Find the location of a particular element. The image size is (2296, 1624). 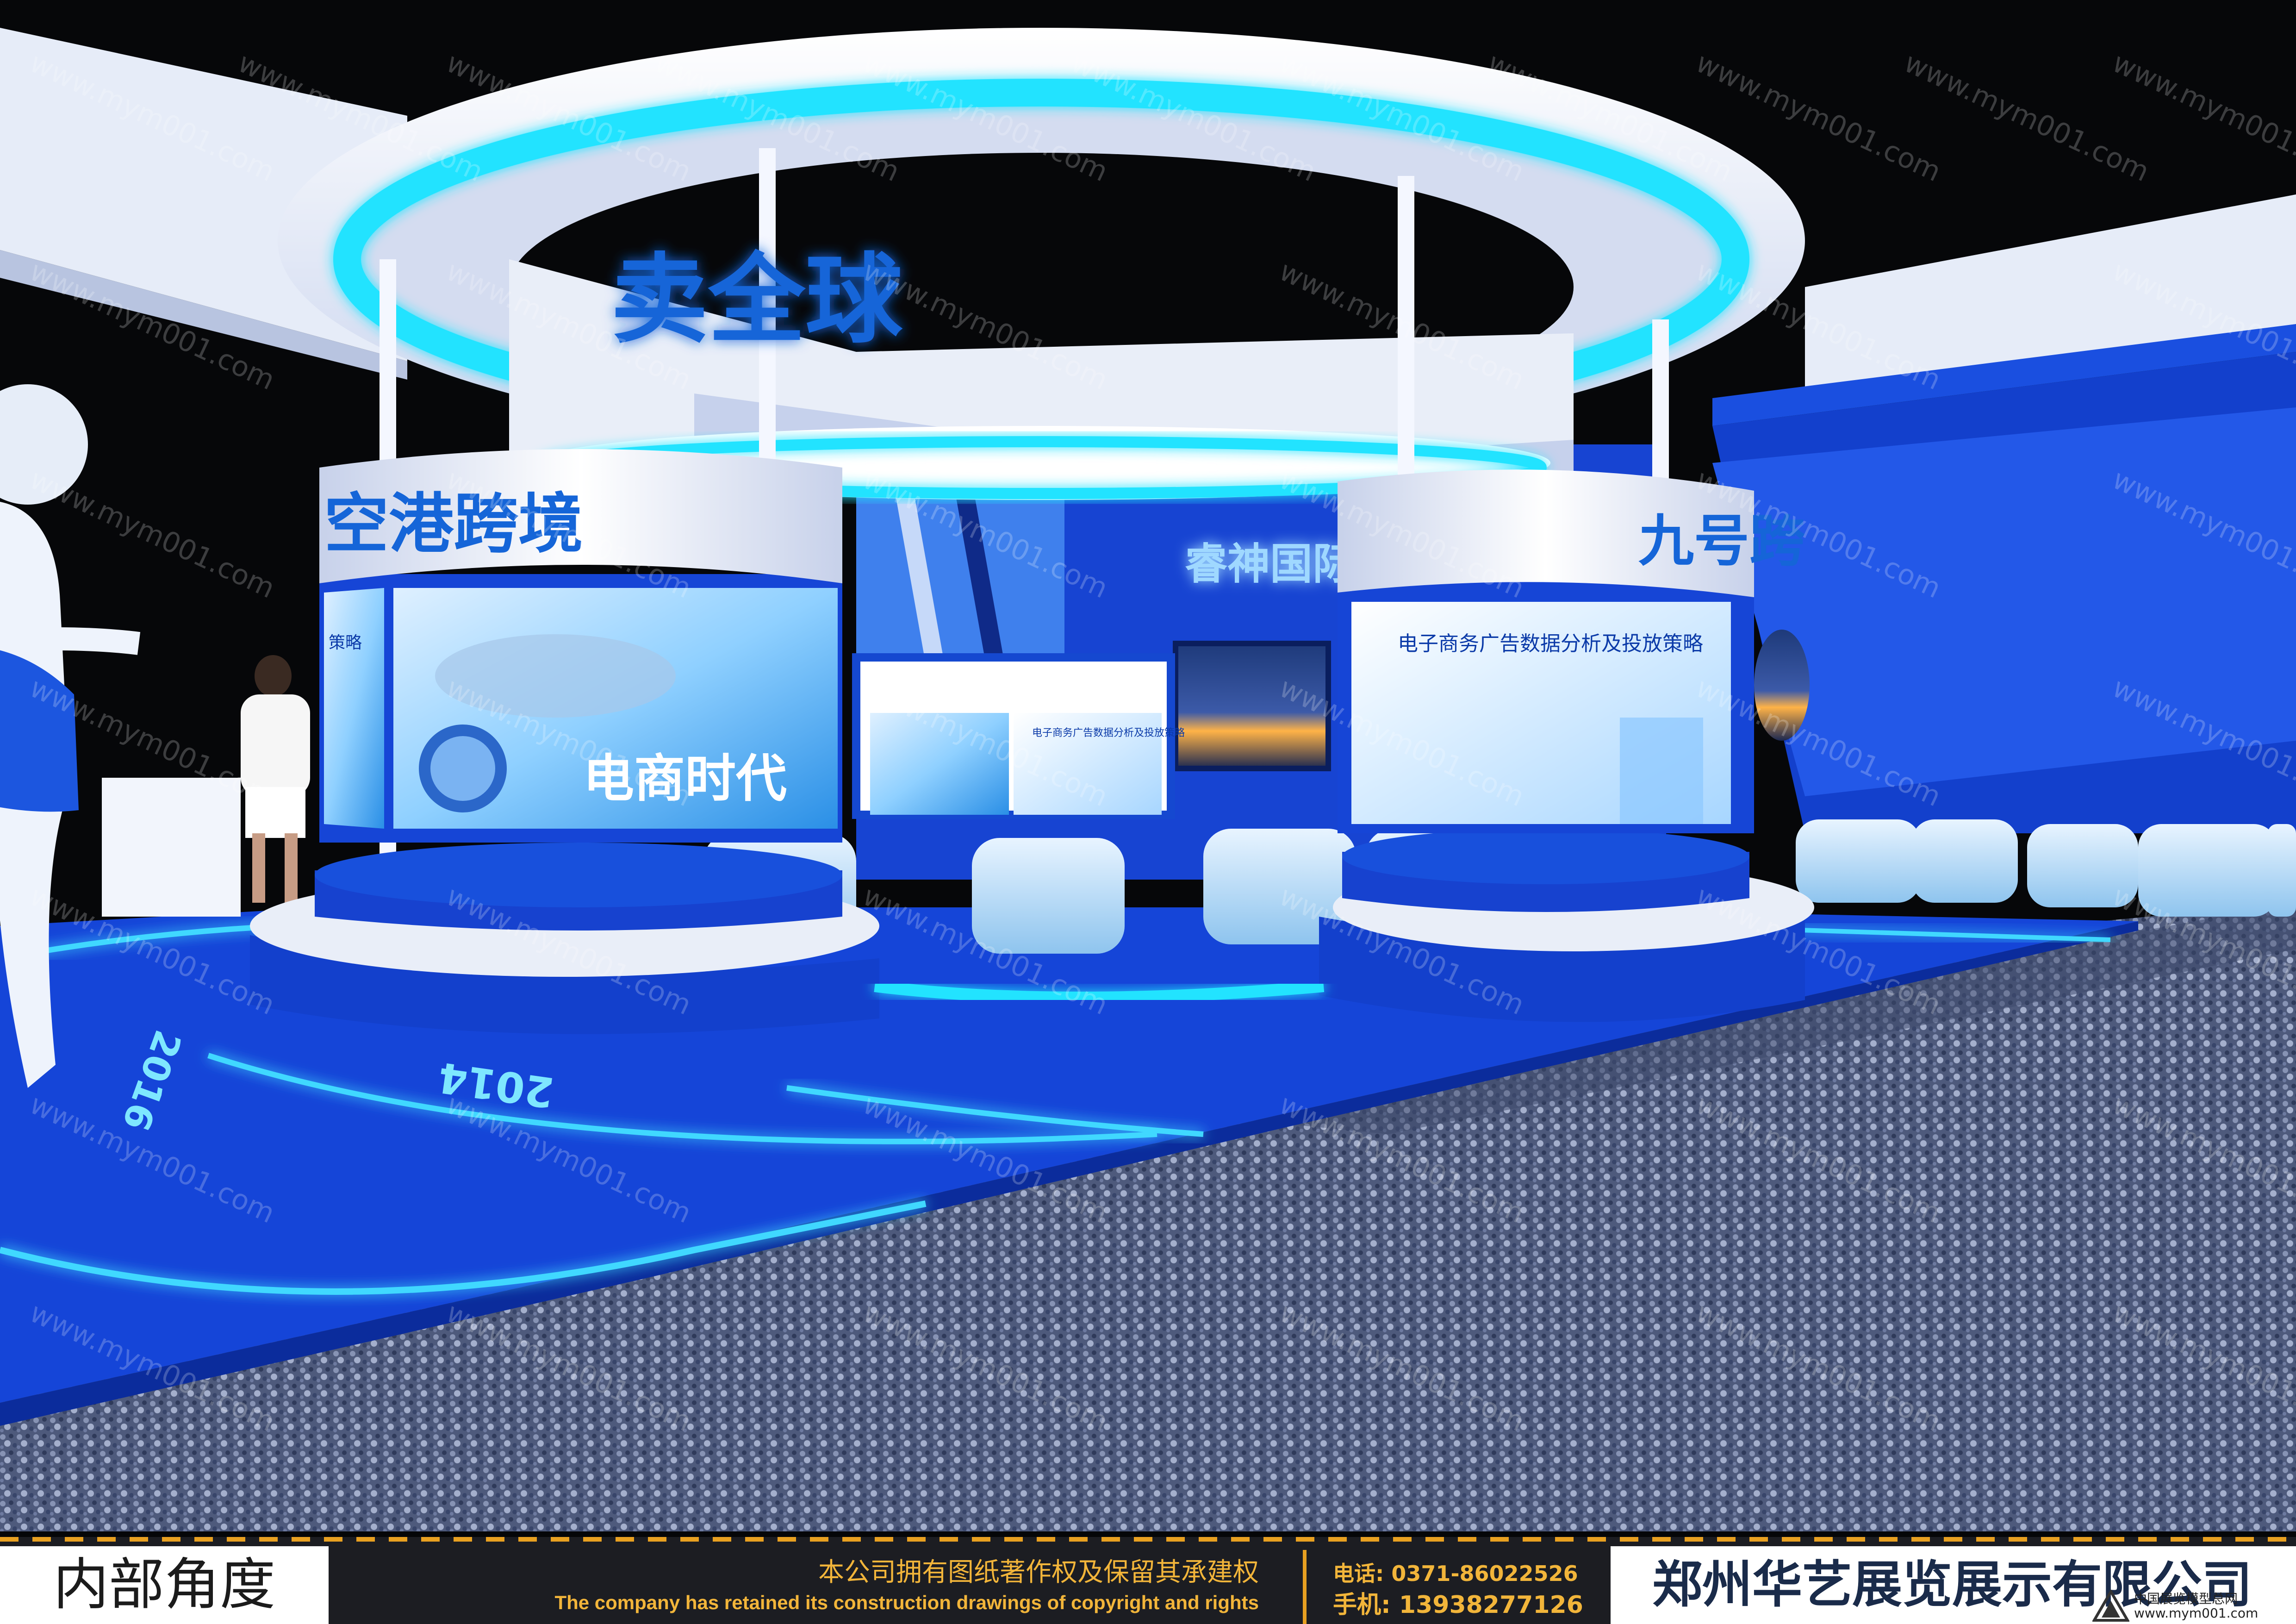

footer-dashed-line is located at coordinates (1148, 1539).